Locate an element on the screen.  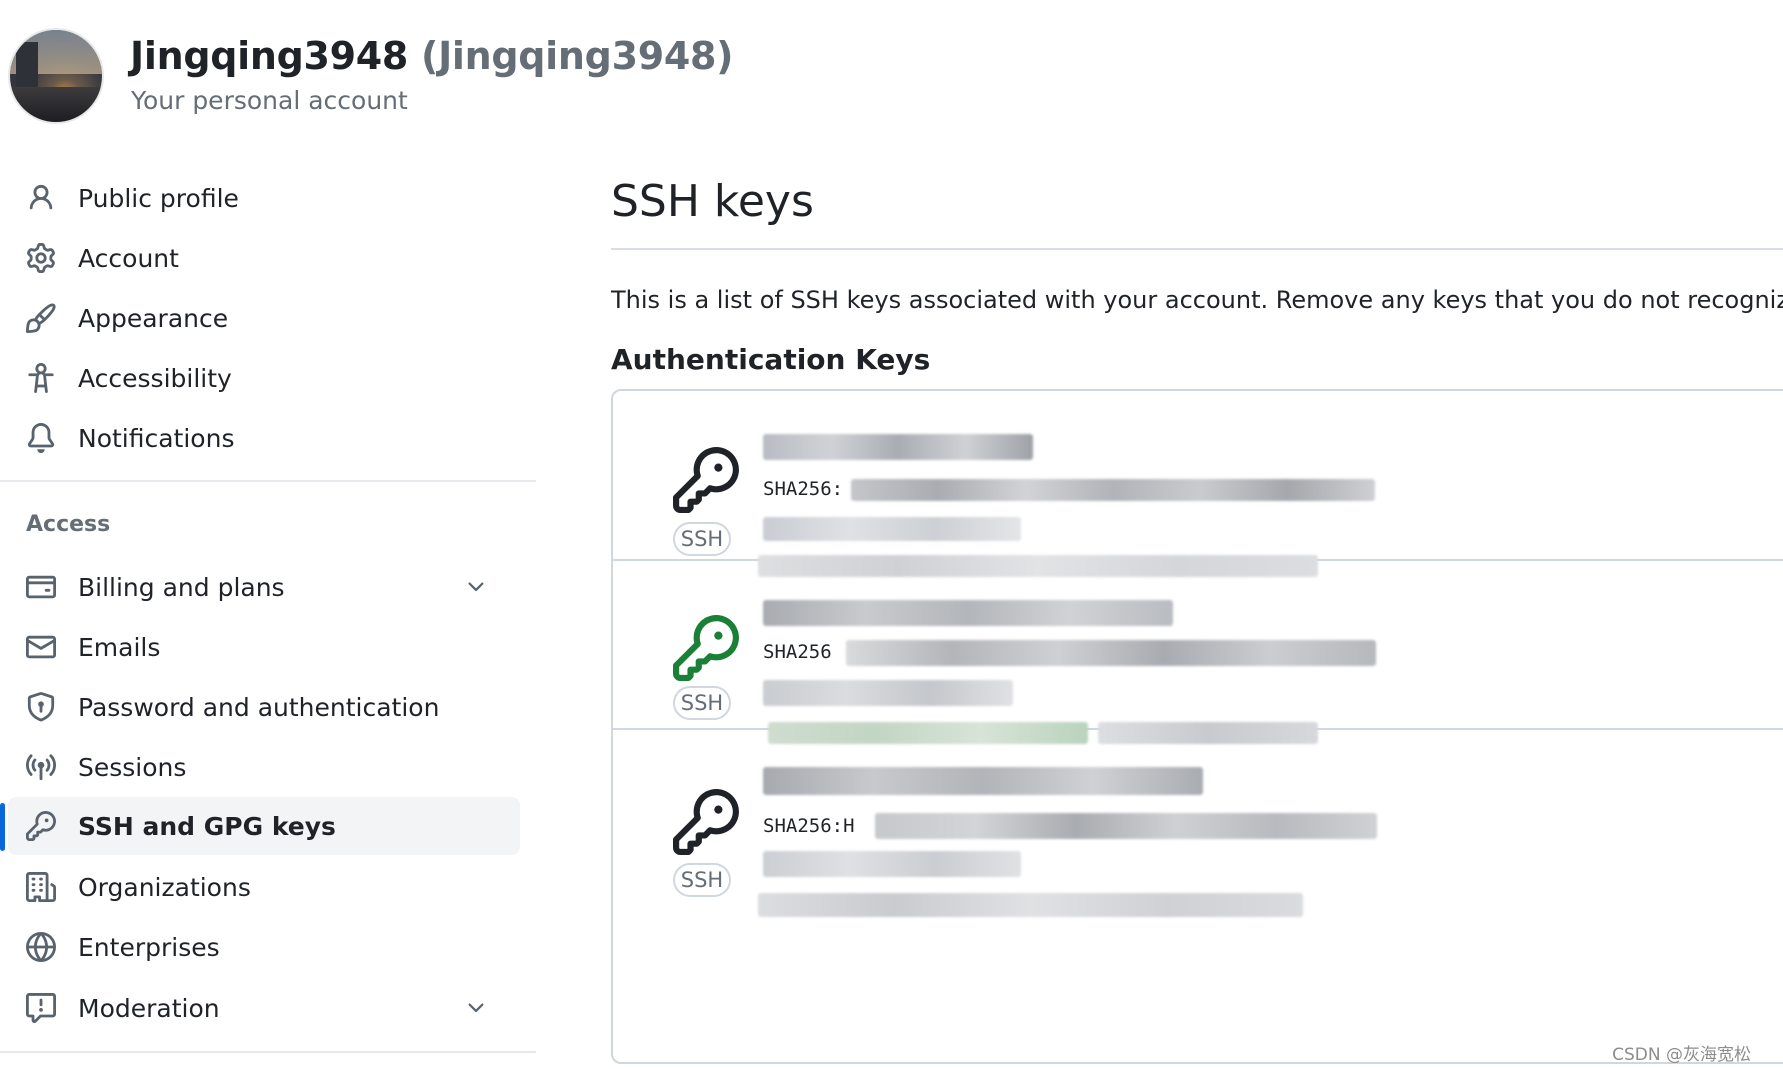
mail-icon is located at coordinates (41, 647).